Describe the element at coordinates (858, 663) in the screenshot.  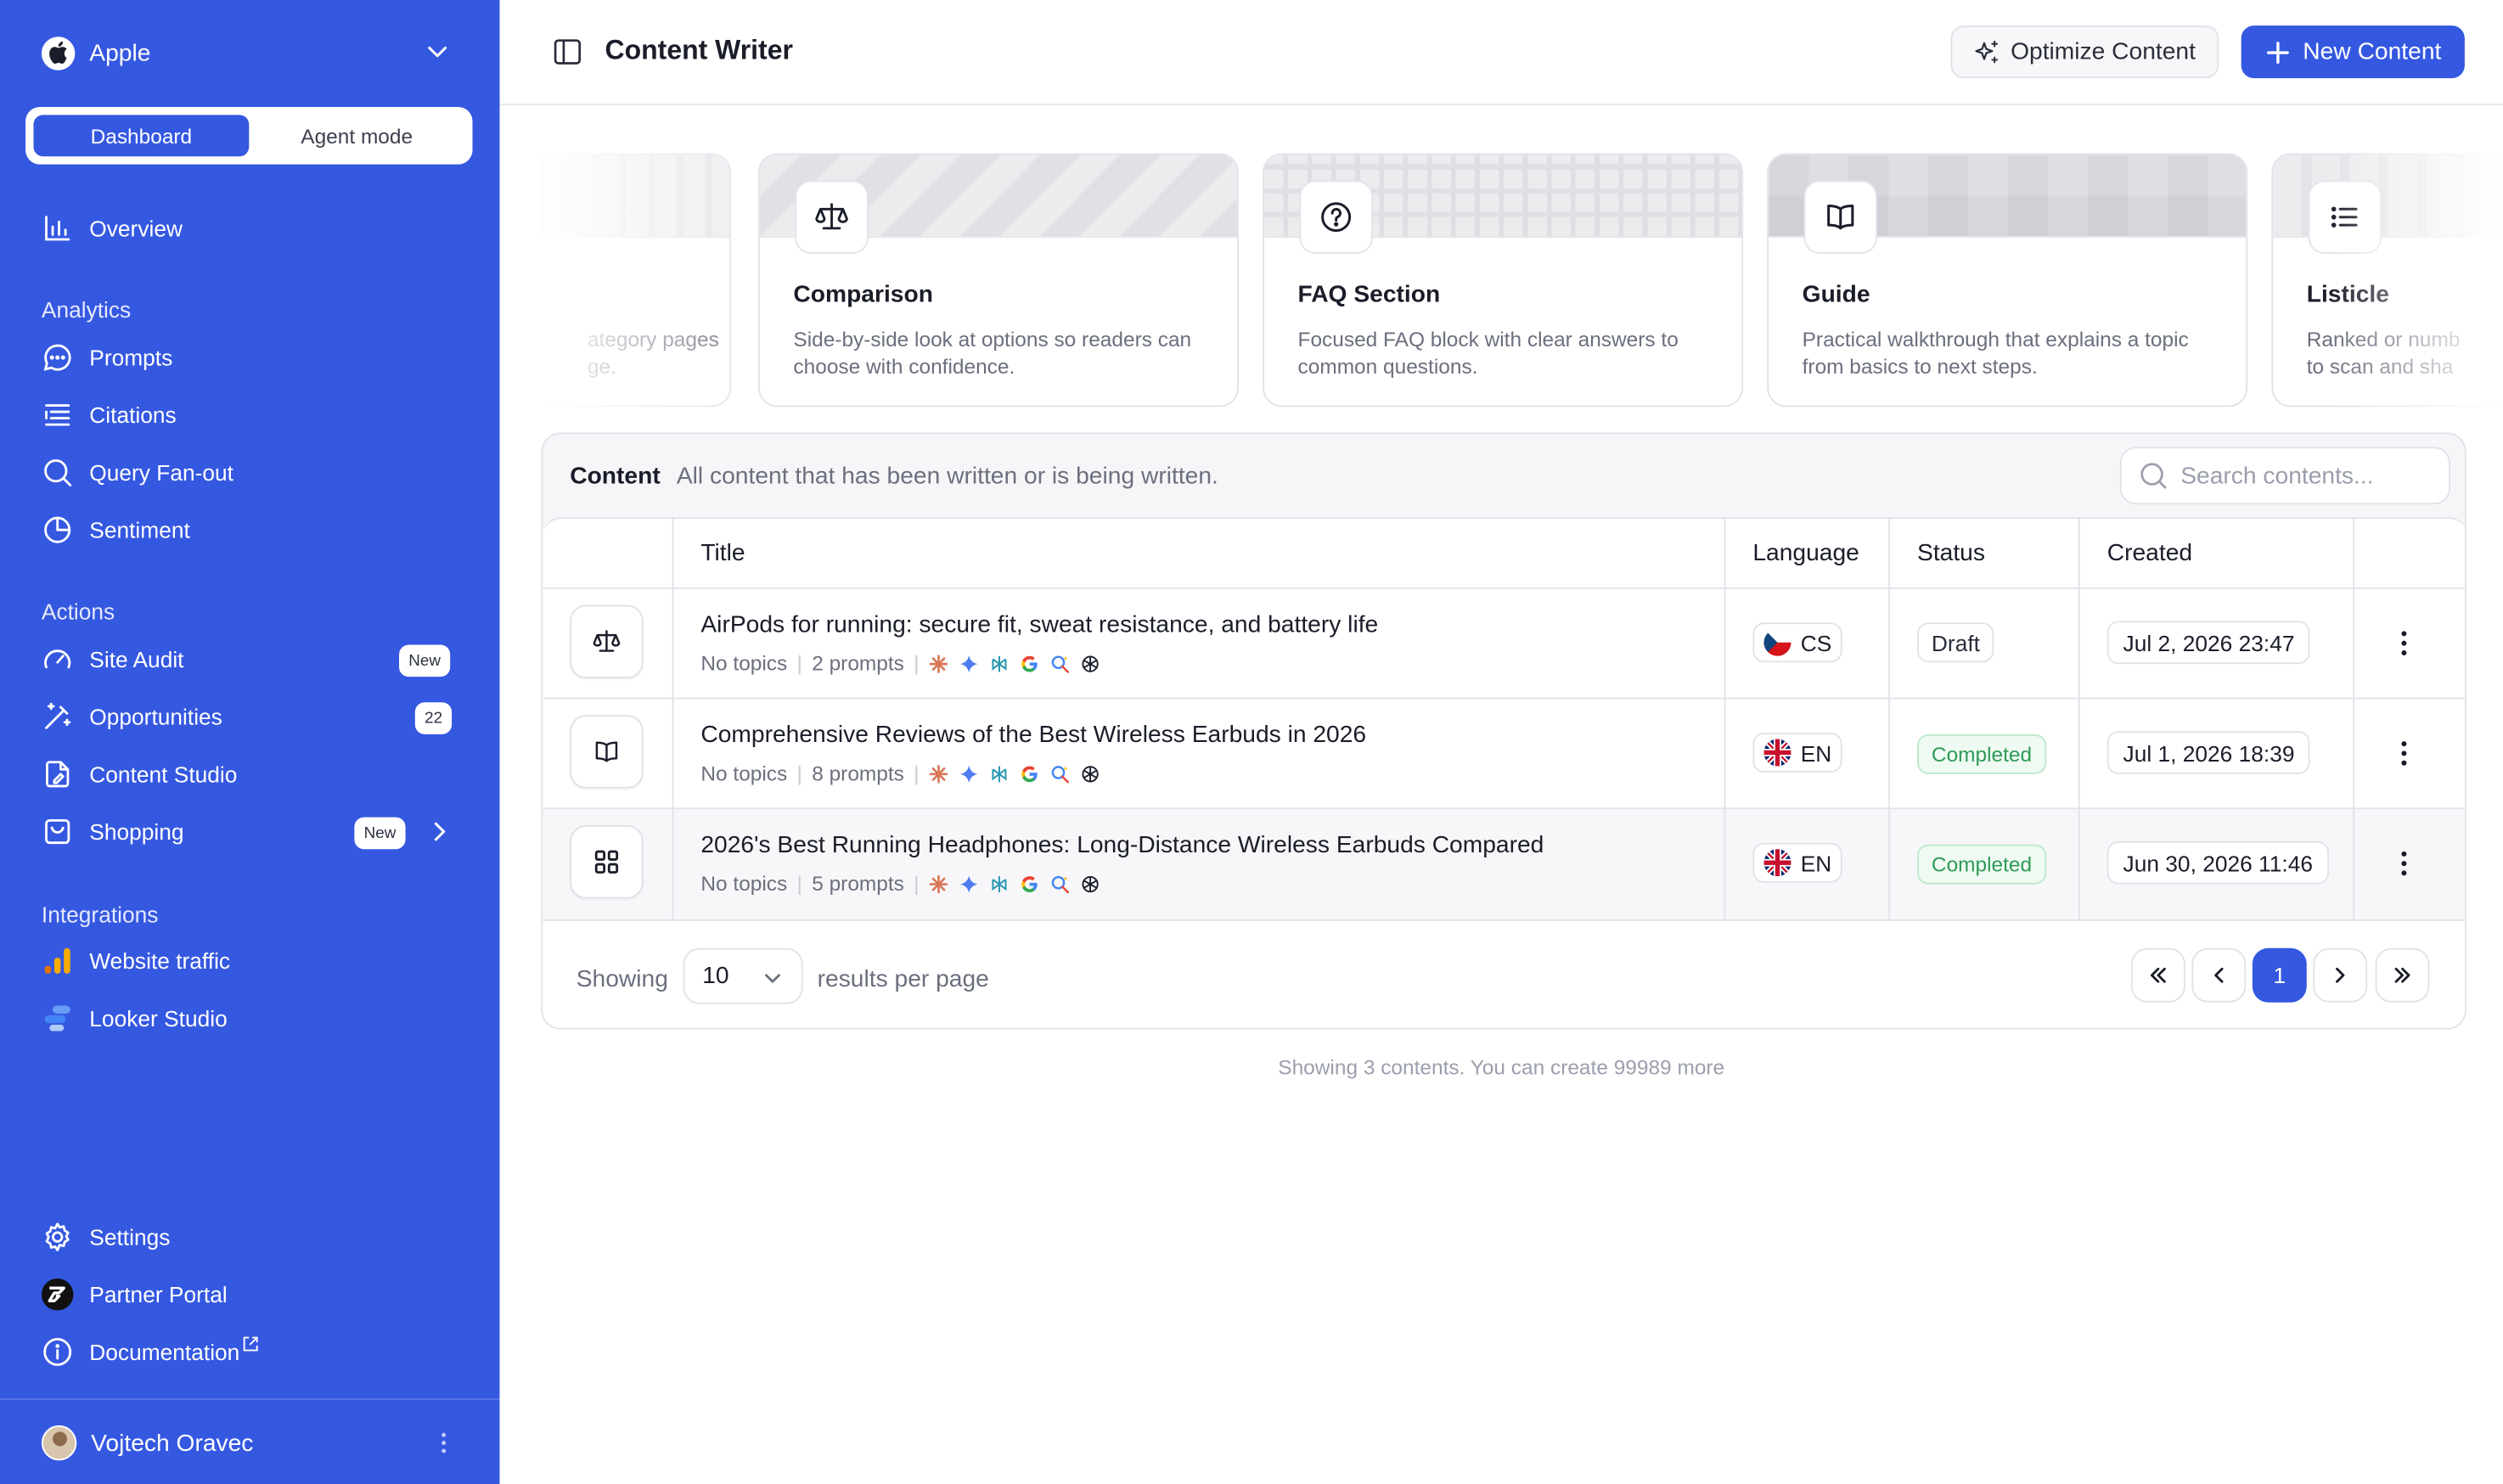
I see `prompts-count: 2 prompts` at that location.